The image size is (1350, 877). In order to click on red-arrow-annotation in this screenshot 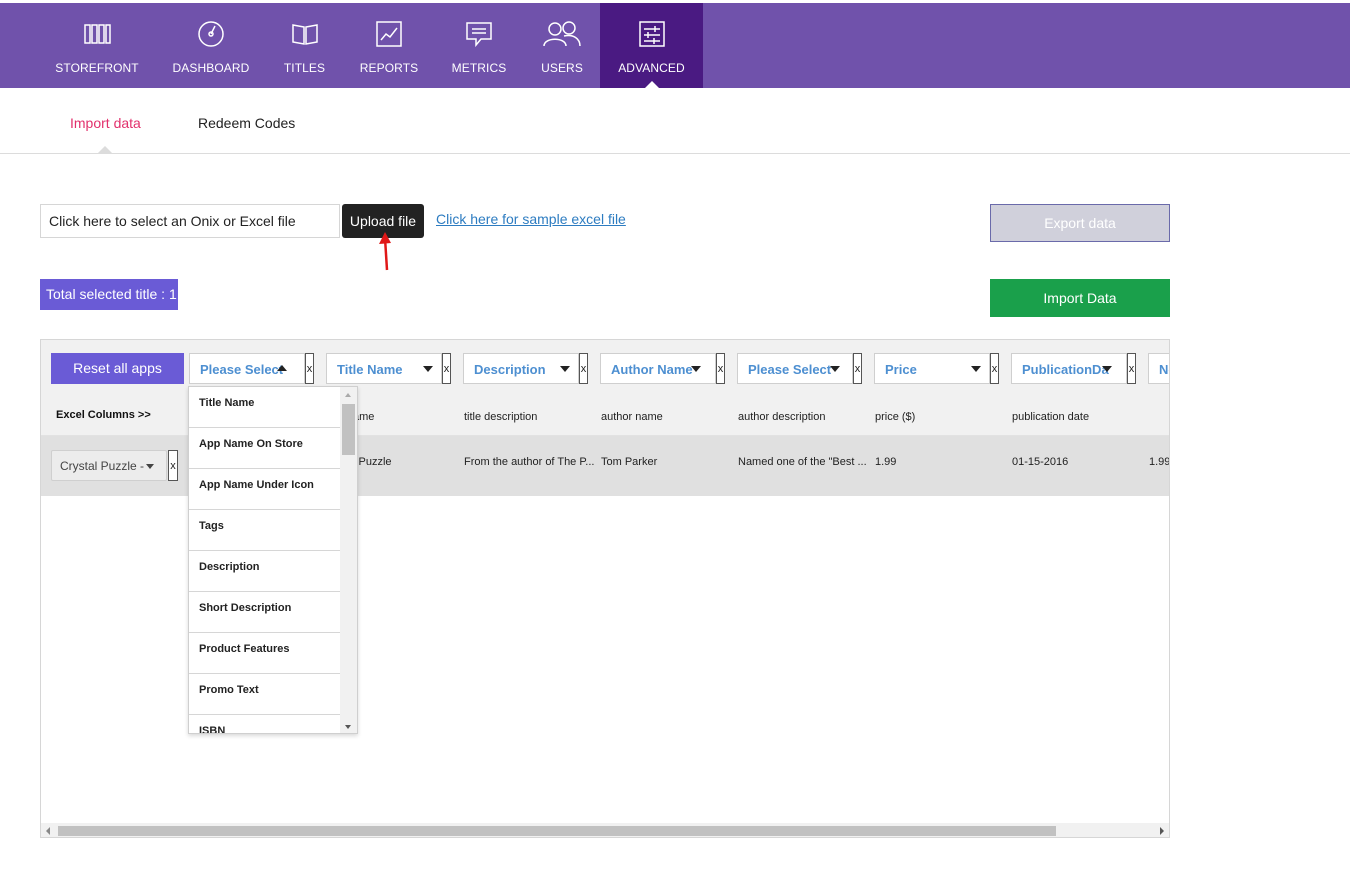, I will do `click(385, 251)`.